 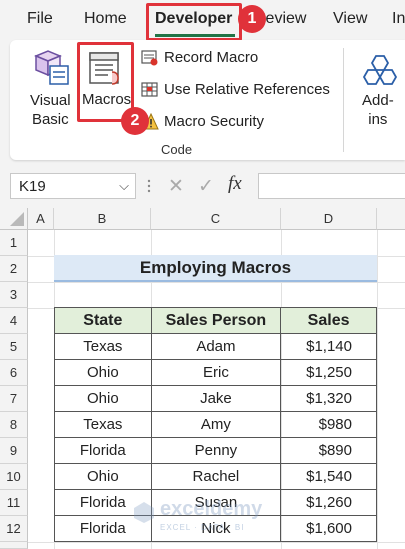 I want to click on visual-basic-icon, so click(x=50, y=68).